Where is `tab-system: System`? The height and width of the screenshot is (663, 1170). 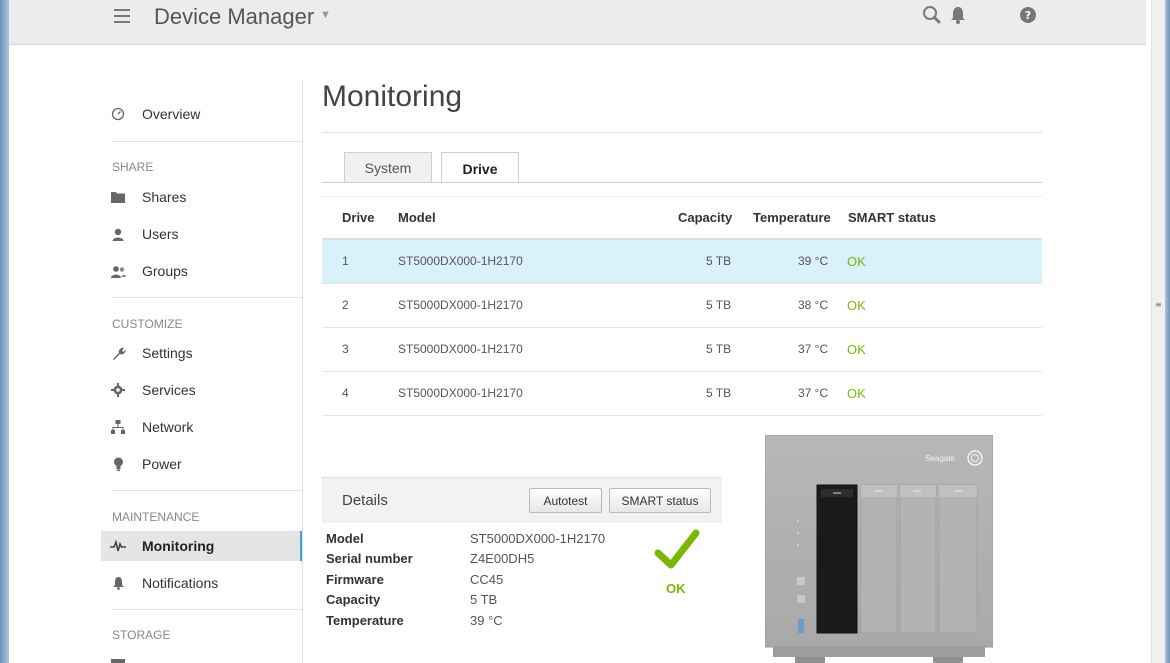 tab-system: System is located at coordinates (388, 167).